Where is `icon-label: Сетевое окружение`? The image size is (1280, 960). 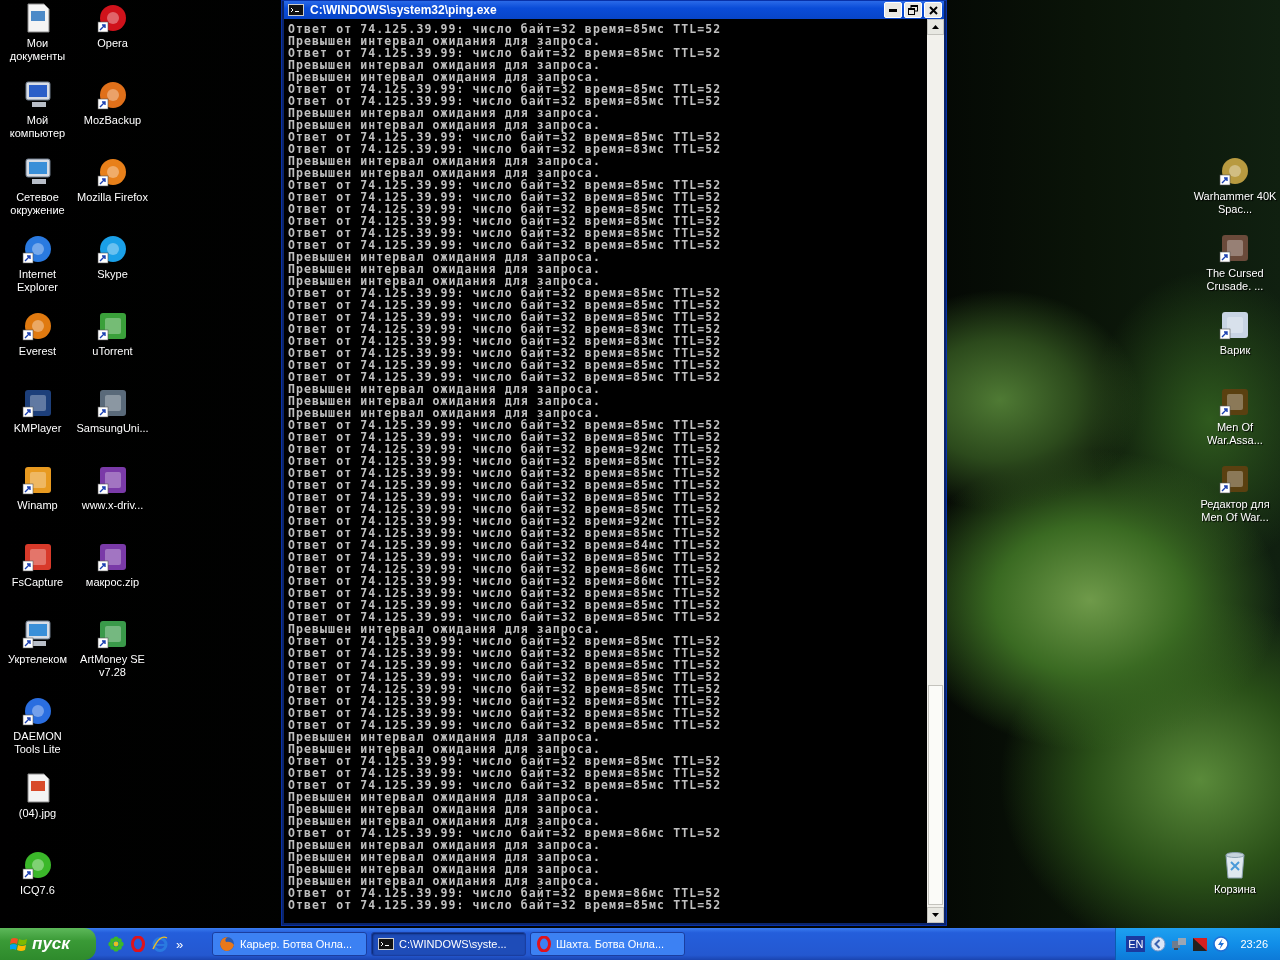
icon-label: Сетевое окружение is located at coordinates (37, 204).